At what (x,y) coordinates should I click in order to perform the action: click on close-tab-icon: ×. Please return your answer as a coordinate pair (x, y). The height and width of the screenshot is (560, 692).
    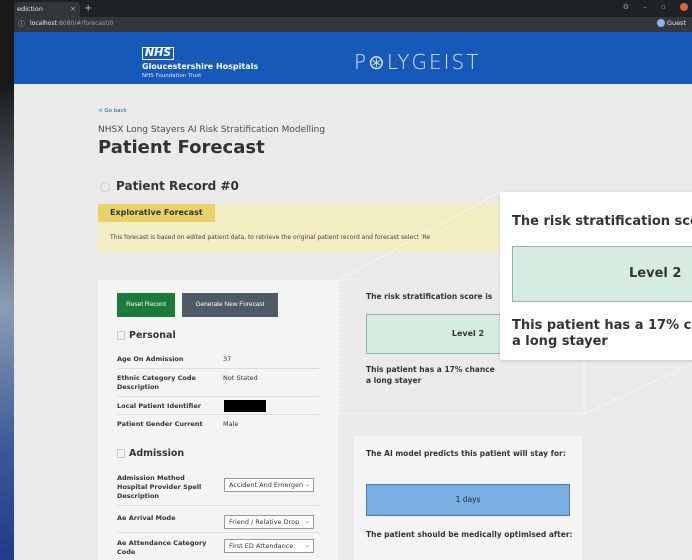
    Looking at the image, I should click on (73, 9).